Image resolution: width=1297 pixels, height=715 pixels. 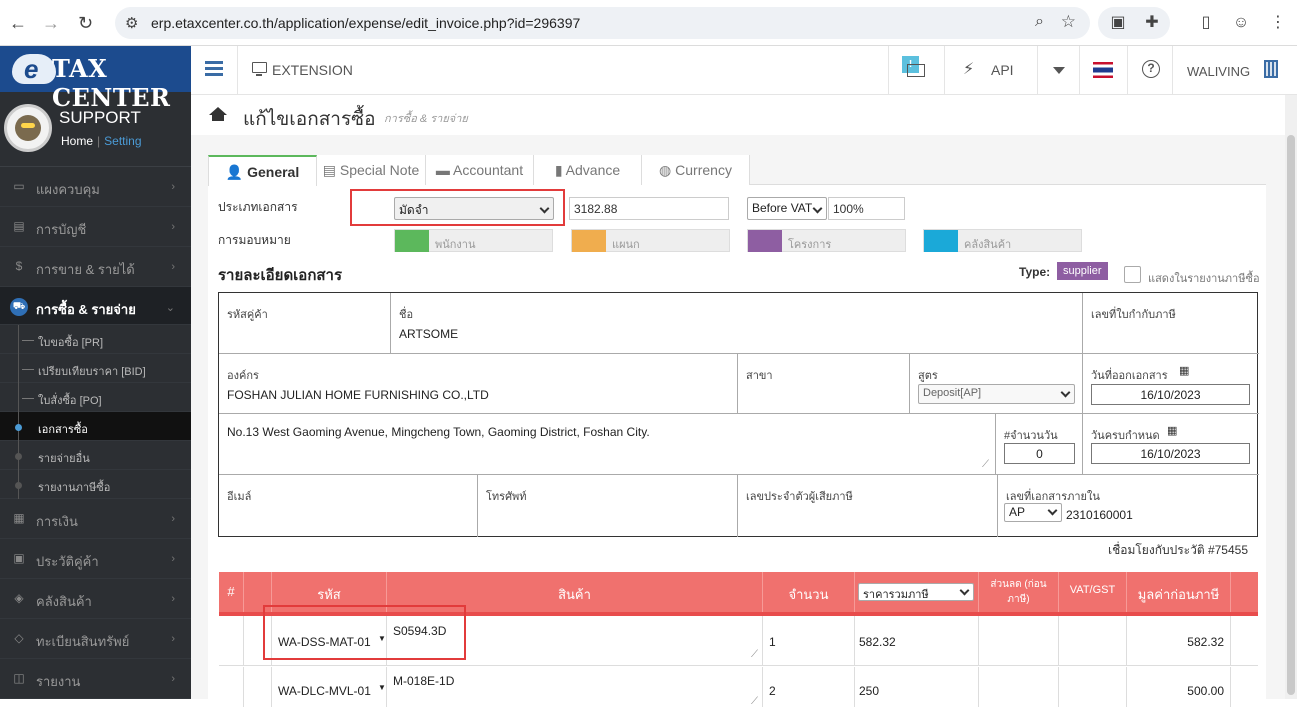 What do you see at coordinates (1179, 592) in the screenshot?
I see `col-header-value: มูลค่าก่อนภาษี` at bounding box center [1179, 592].